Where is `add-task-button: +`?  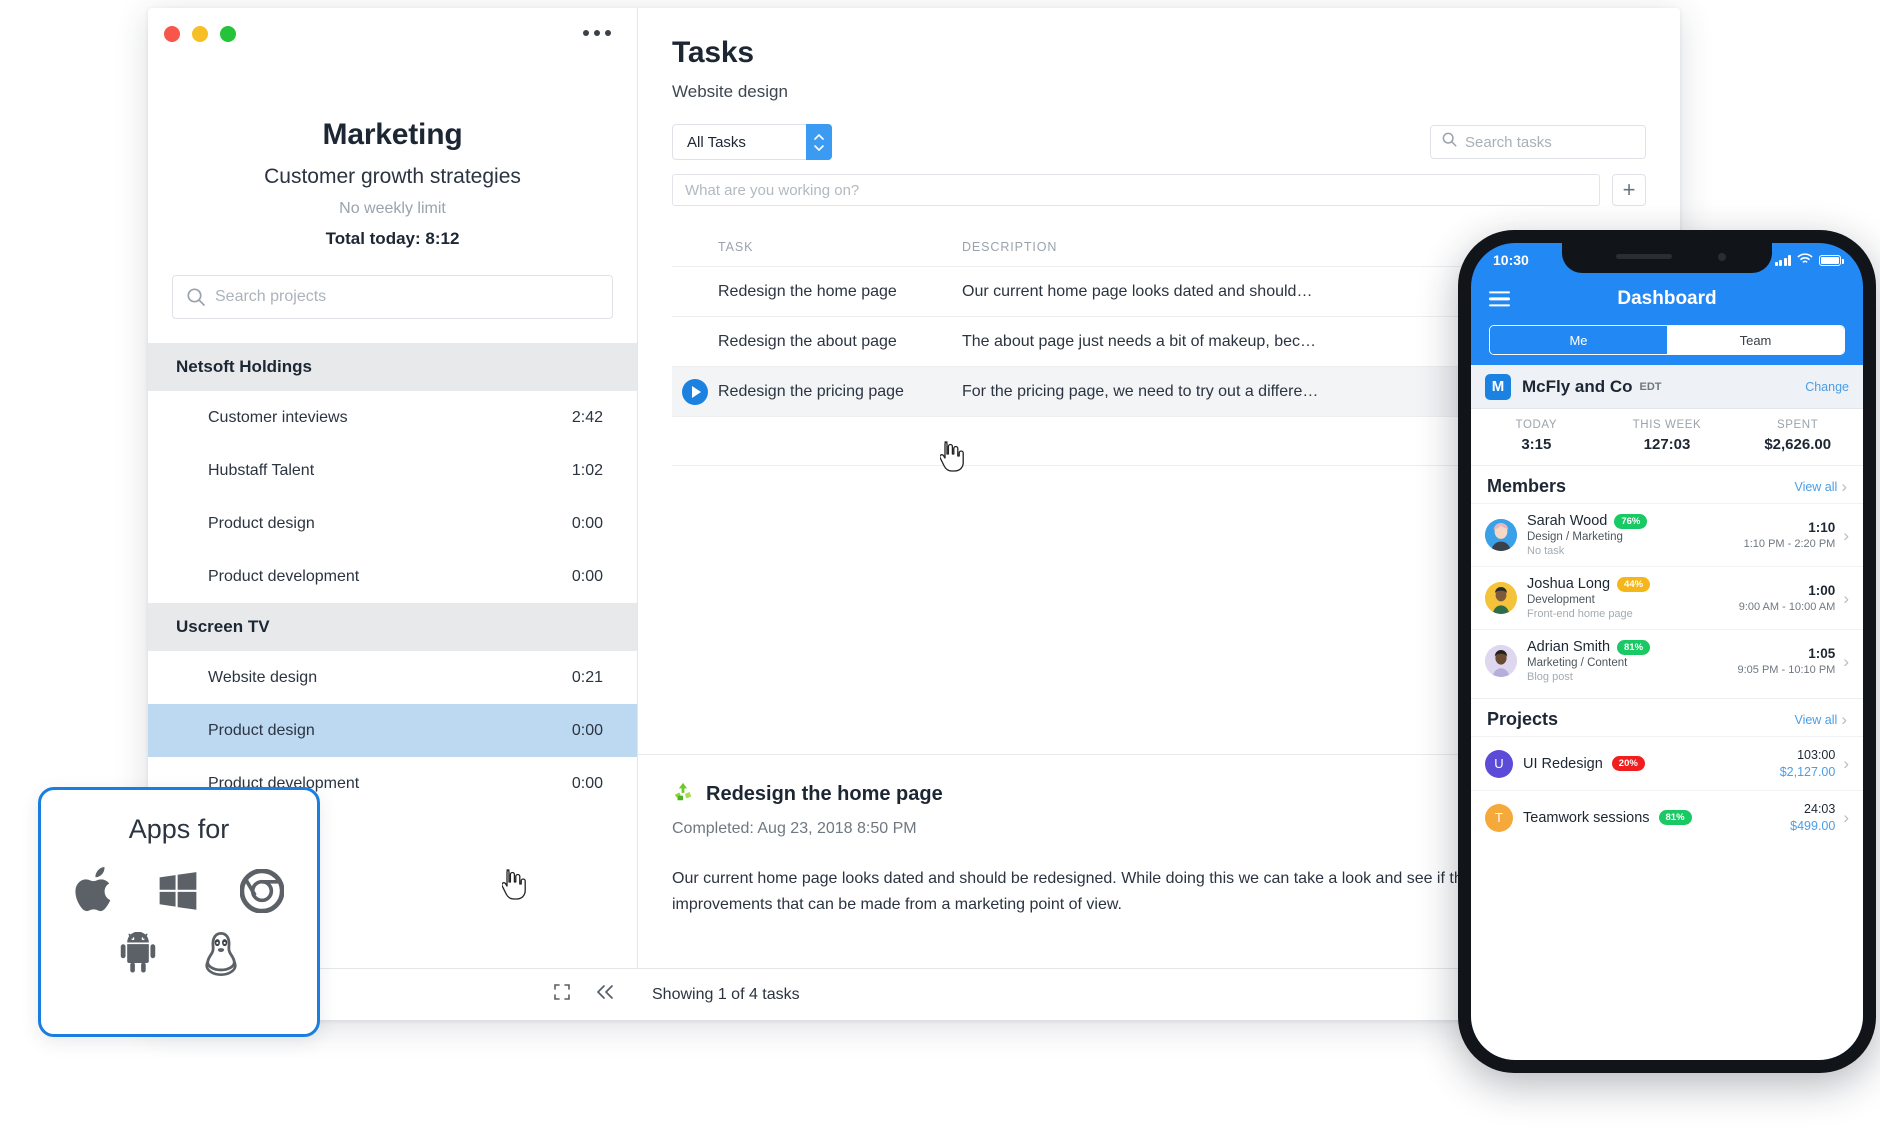
add-task-button: + is located at coordinates (1629, 190).